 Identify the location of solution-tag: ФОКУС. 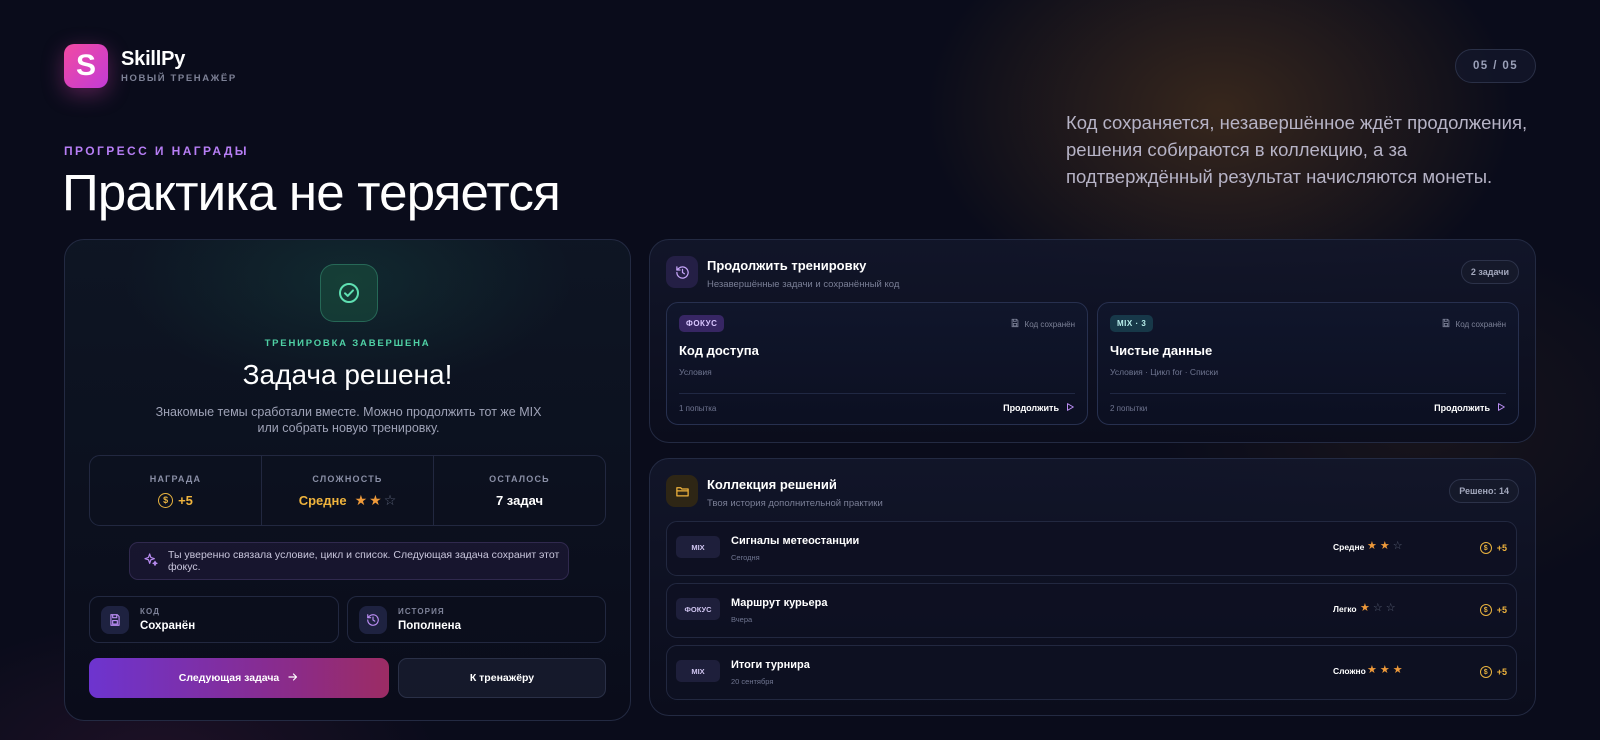
(698, 609).